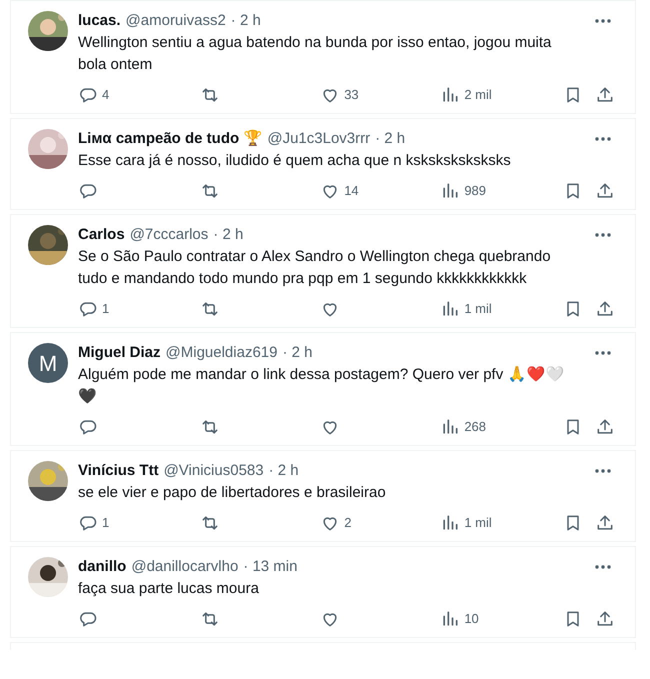 This screenshot has height=679, width=650. I want to click on reply-text: Alguém pode me mandar o link dessa postagem? Quero ver pfv 🙏❤🤍🖤, so click(322, 386).